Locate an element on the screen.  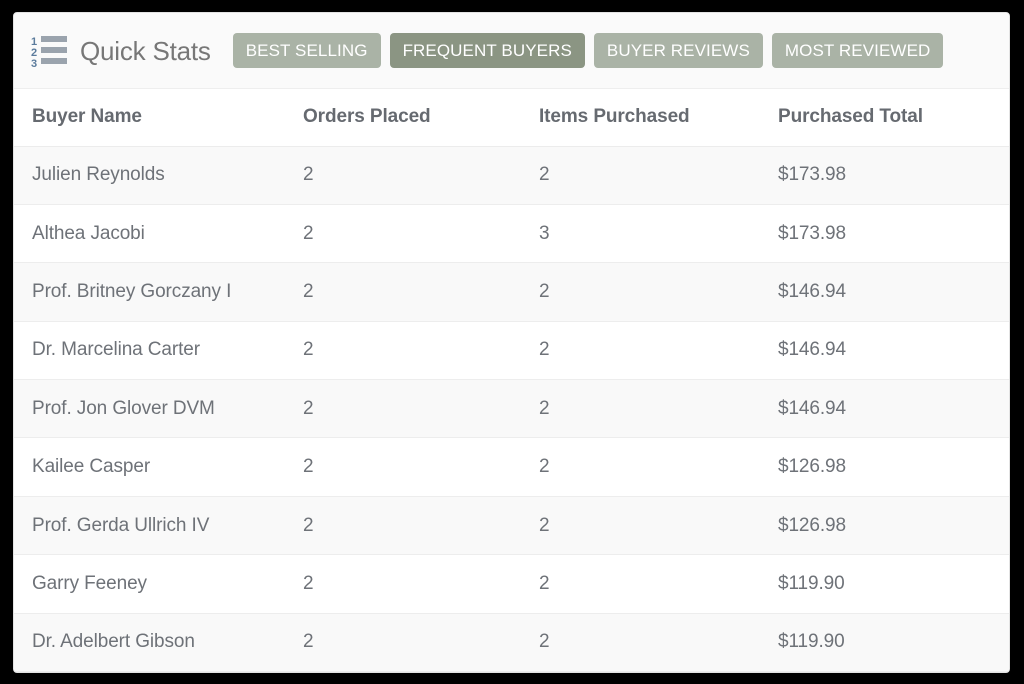
cell-buyer-name: Julien Reynolds is located at coordinates (150, 175).